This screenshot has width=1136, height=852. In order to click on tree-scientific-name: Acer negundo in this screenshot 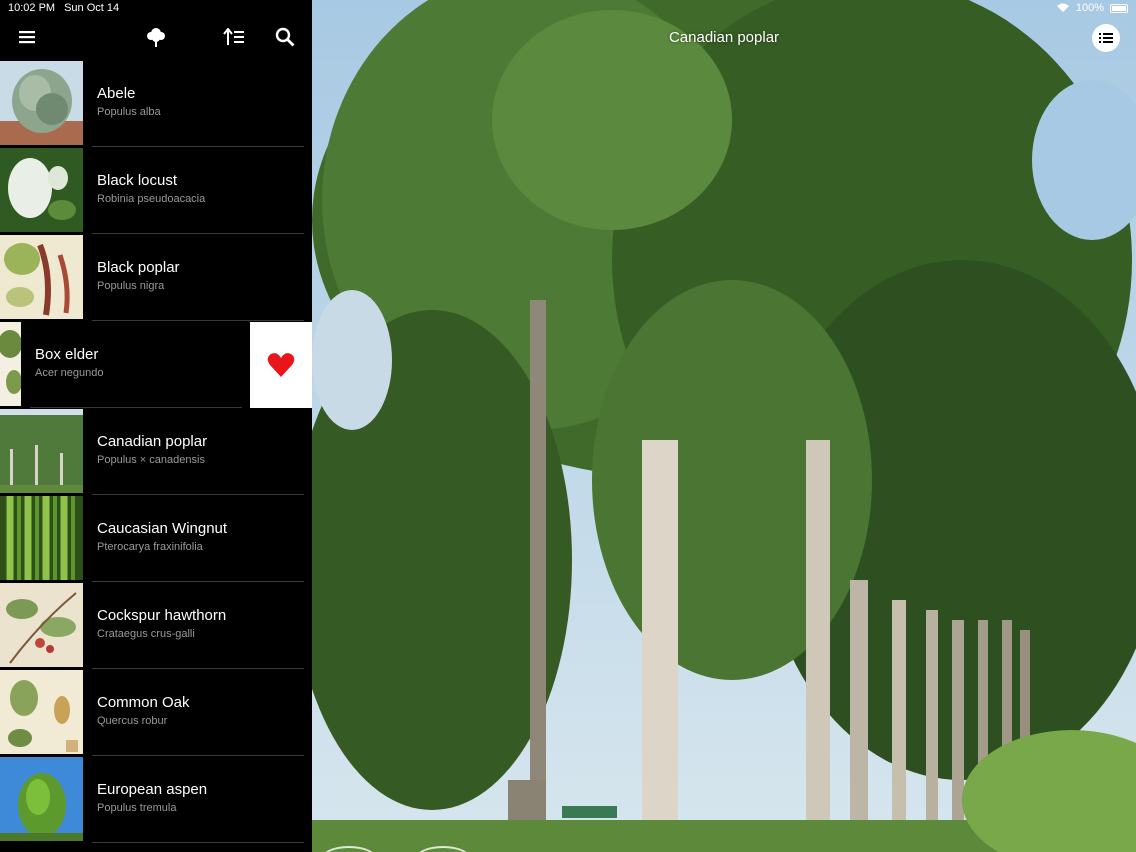, I will do `click(69, 373)`.